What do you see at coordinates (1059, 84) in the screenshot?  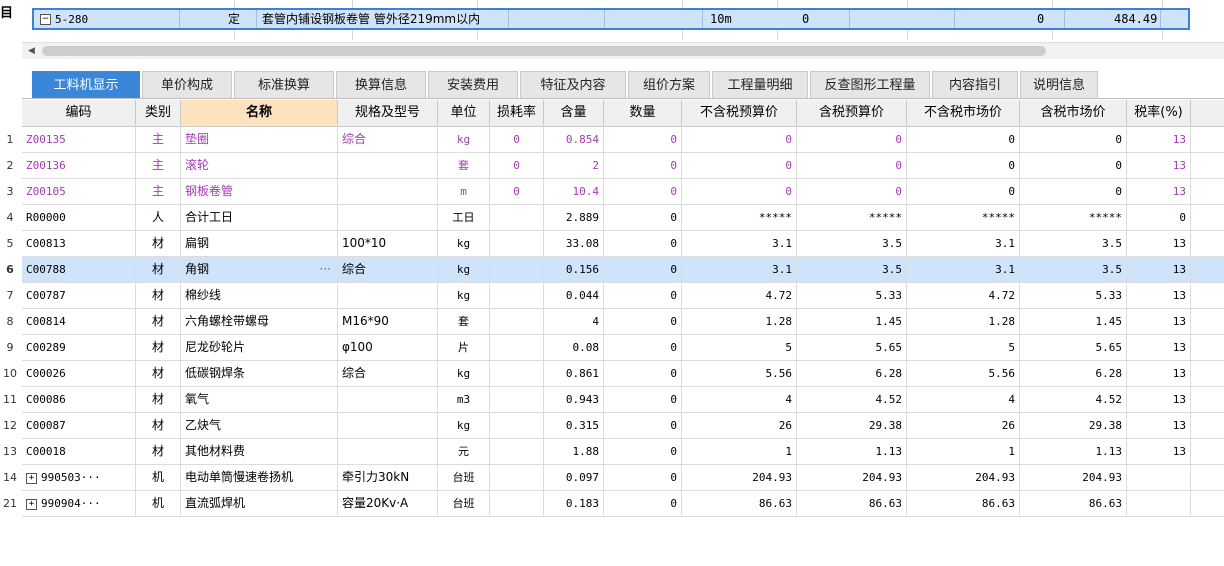 I see `tab-notes: 说明信息` at bounding box center [1059, 84].